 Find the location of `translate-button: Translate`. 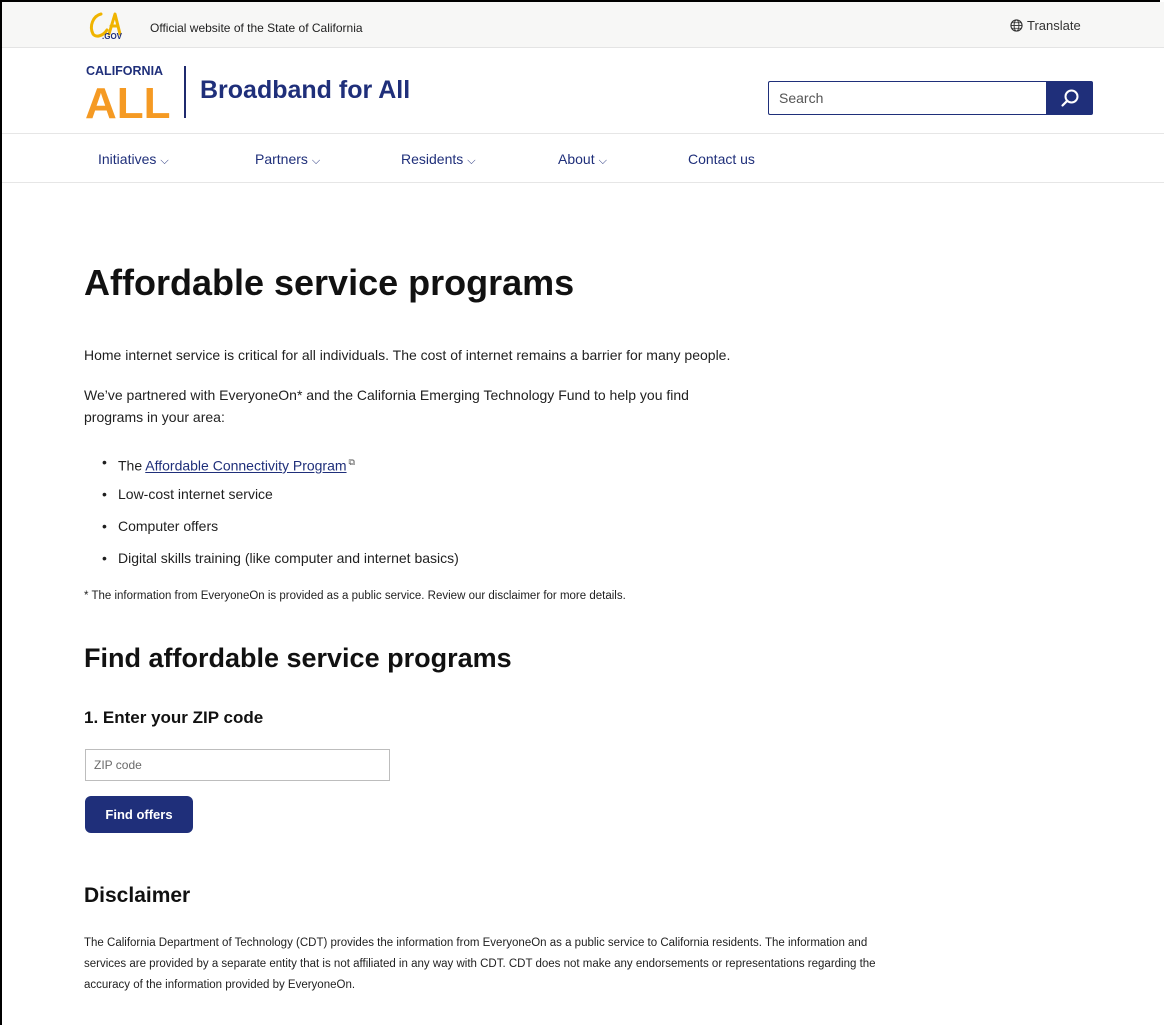

translate-button: Translate is located at coordinates (1045, 25).